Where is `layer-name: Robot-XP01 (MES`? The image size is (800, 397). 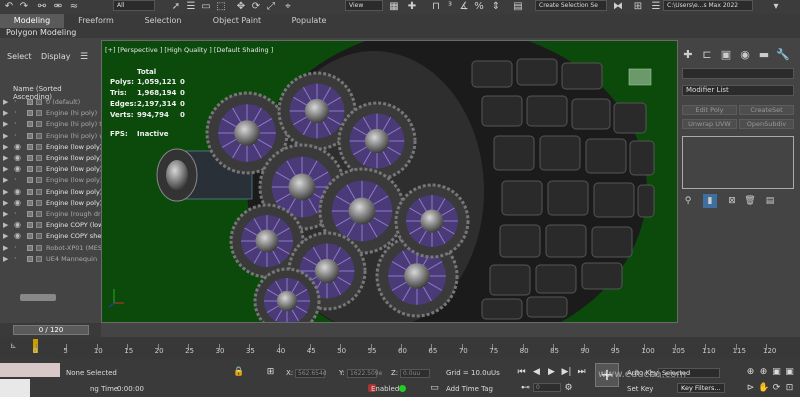 layer-name: Robot-XP01 (MES is located at coordinates (73, 248).